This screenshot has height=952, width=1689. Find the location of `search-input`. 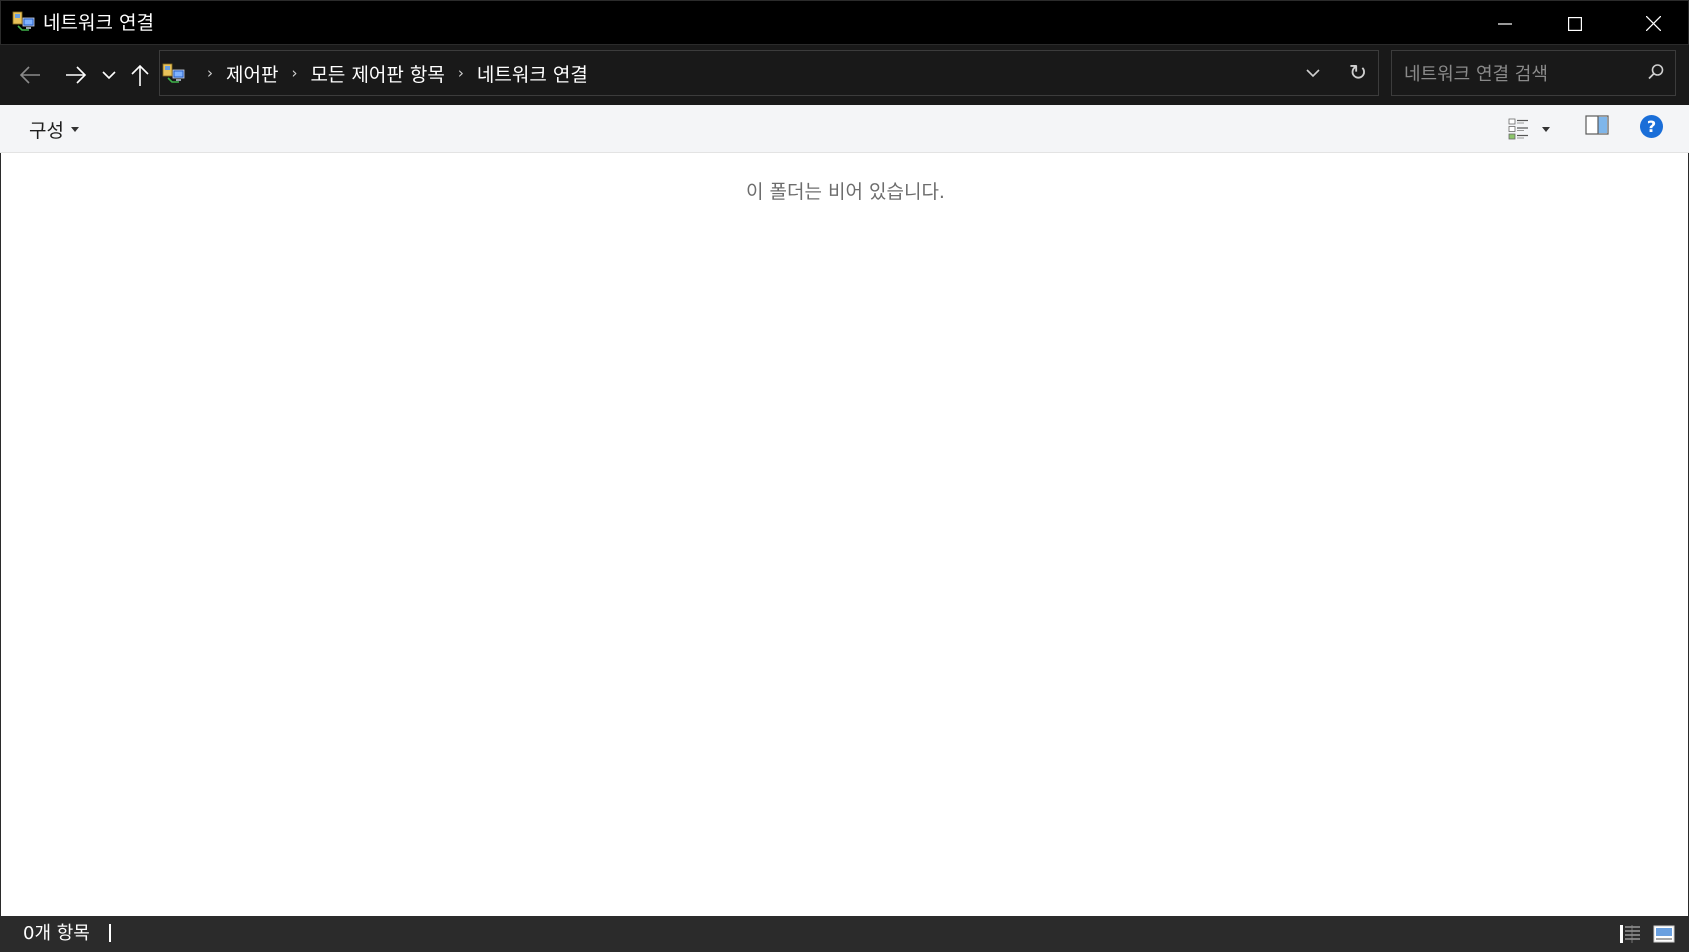

search-input is located at coordinates (1519, 74).